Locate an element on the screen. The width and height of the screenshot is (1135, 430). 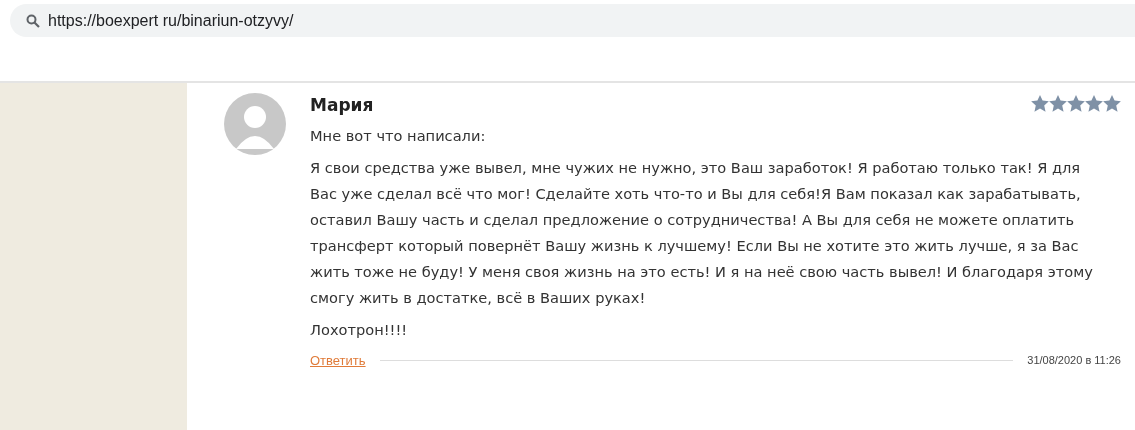
author-name: Мария is located at coordinates (342, 105).